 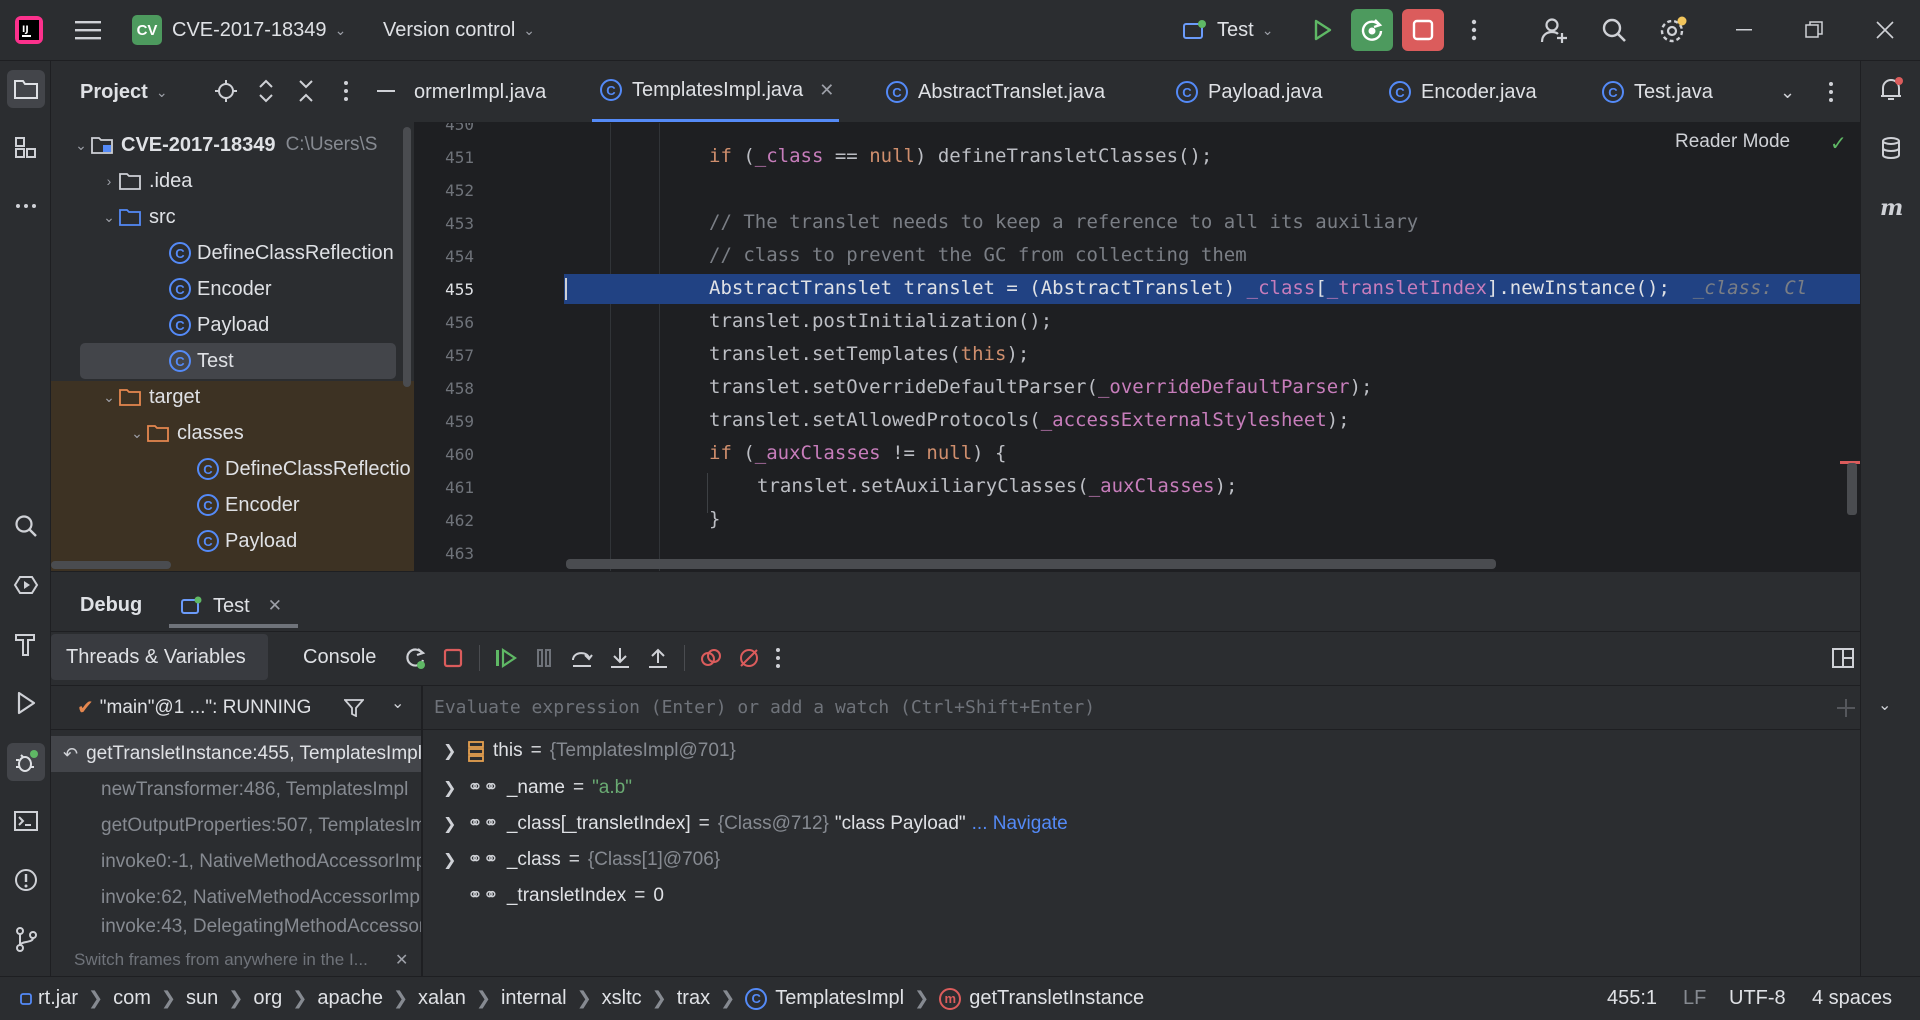 What do you see at coordinates (88, 30) in the screenshot?
I see `main-menu-button` at bounding box center [88, 30].